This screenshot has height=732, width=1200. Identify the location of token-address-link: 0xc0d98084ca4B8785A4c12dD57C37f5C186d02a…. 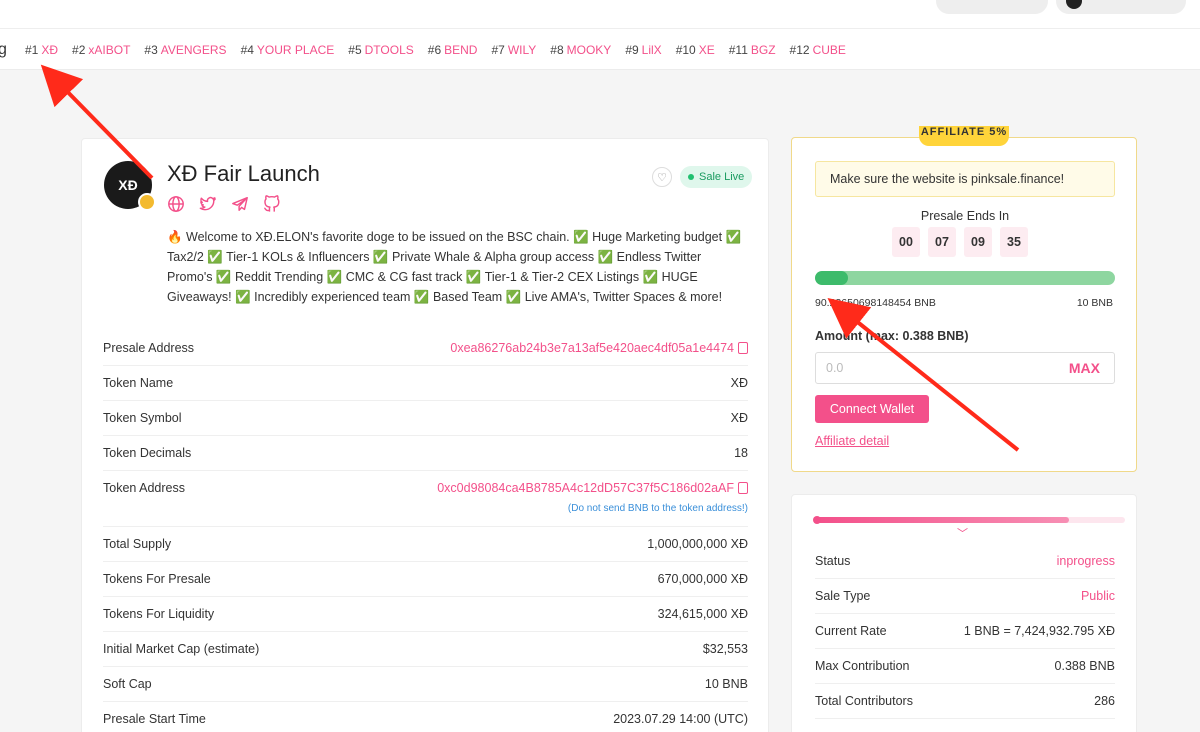
(592, 488).